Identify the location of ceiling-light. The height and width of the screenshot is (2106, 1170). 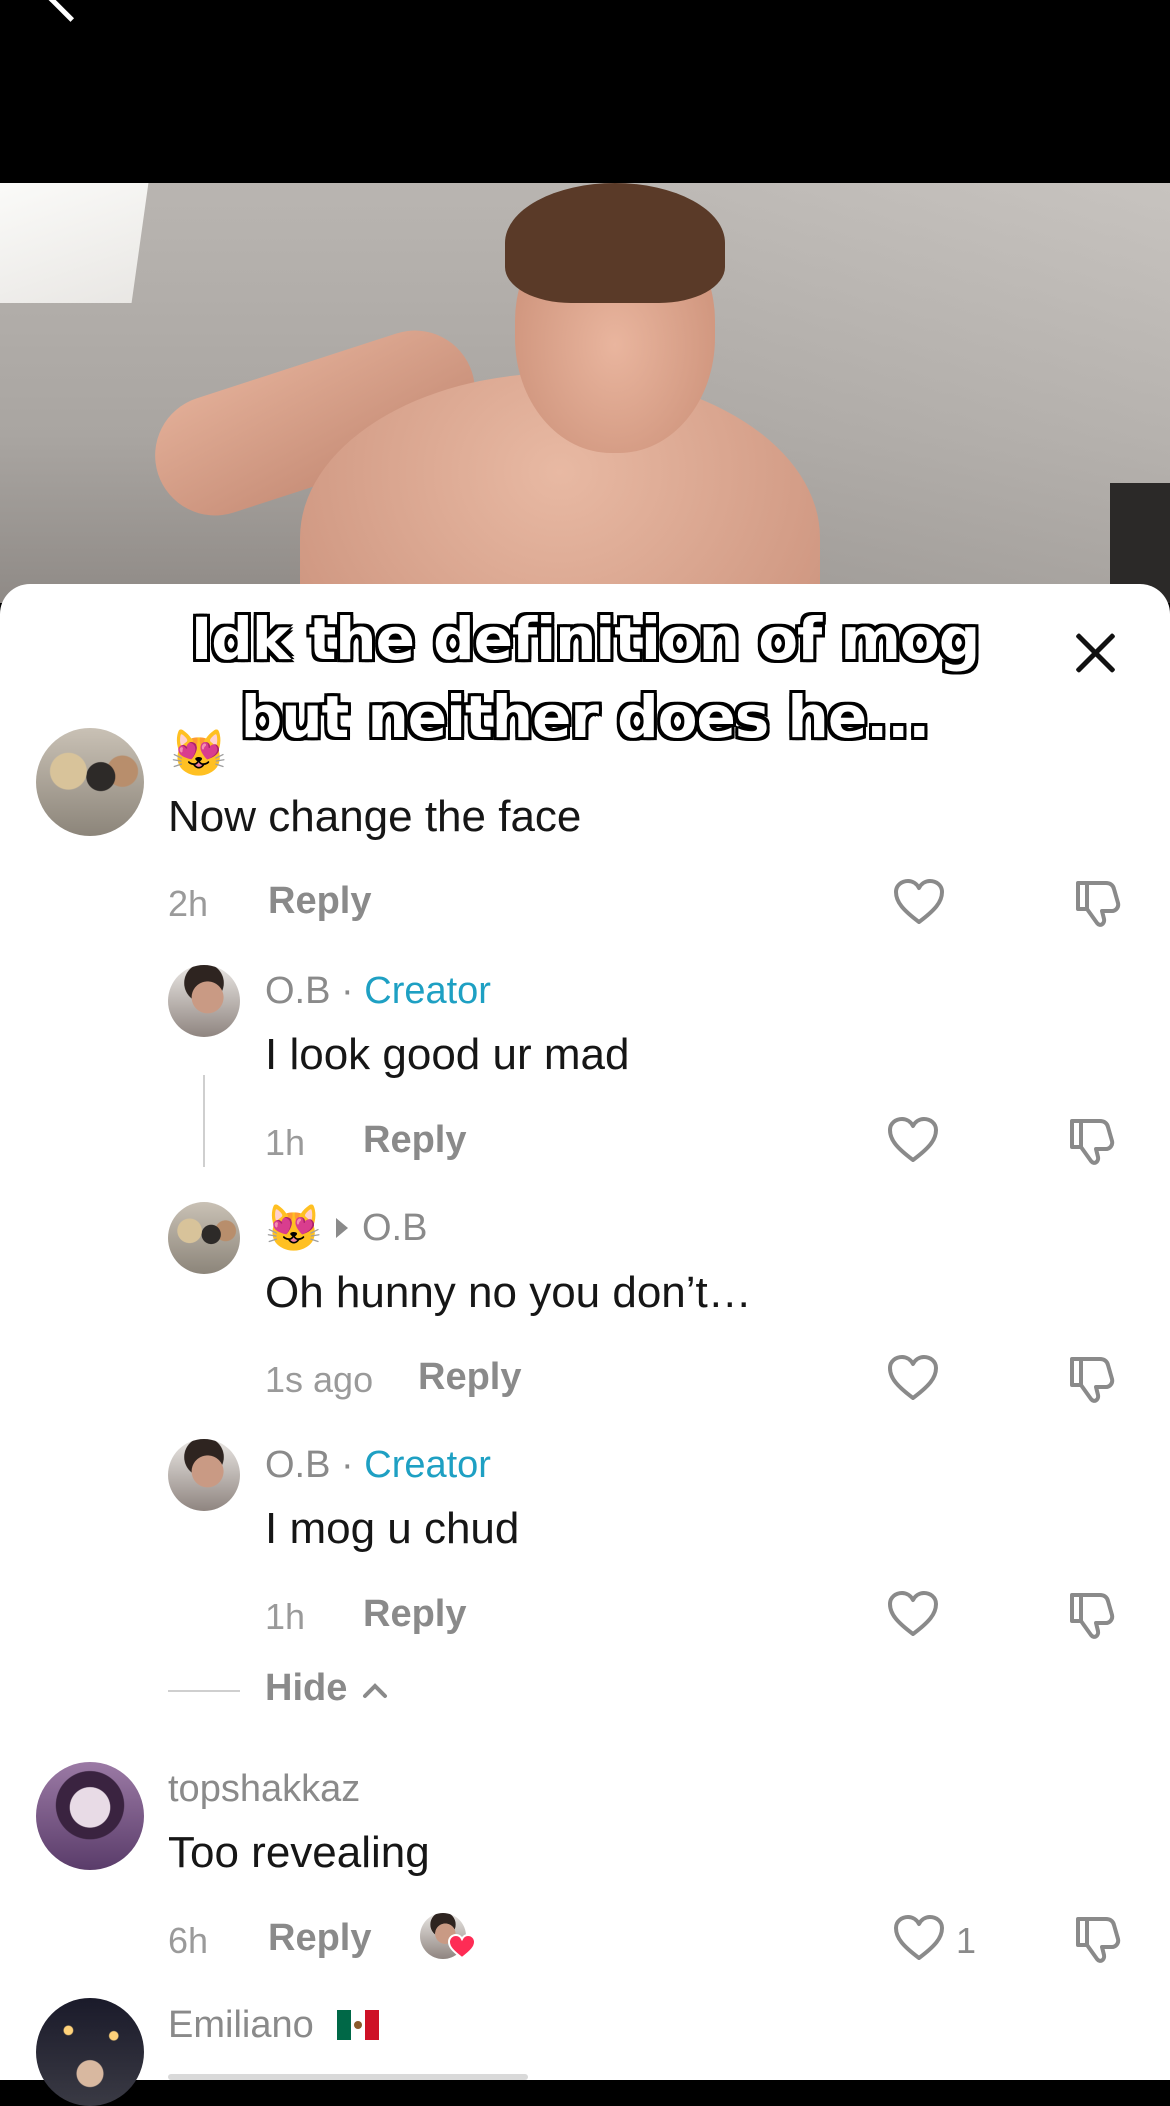
(74, 243).